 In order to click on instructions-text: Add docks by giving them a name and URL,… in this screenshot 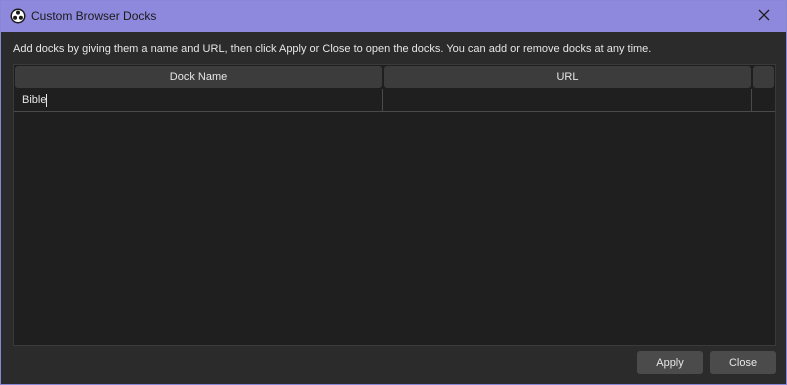, I will do `click(332, 49)`.